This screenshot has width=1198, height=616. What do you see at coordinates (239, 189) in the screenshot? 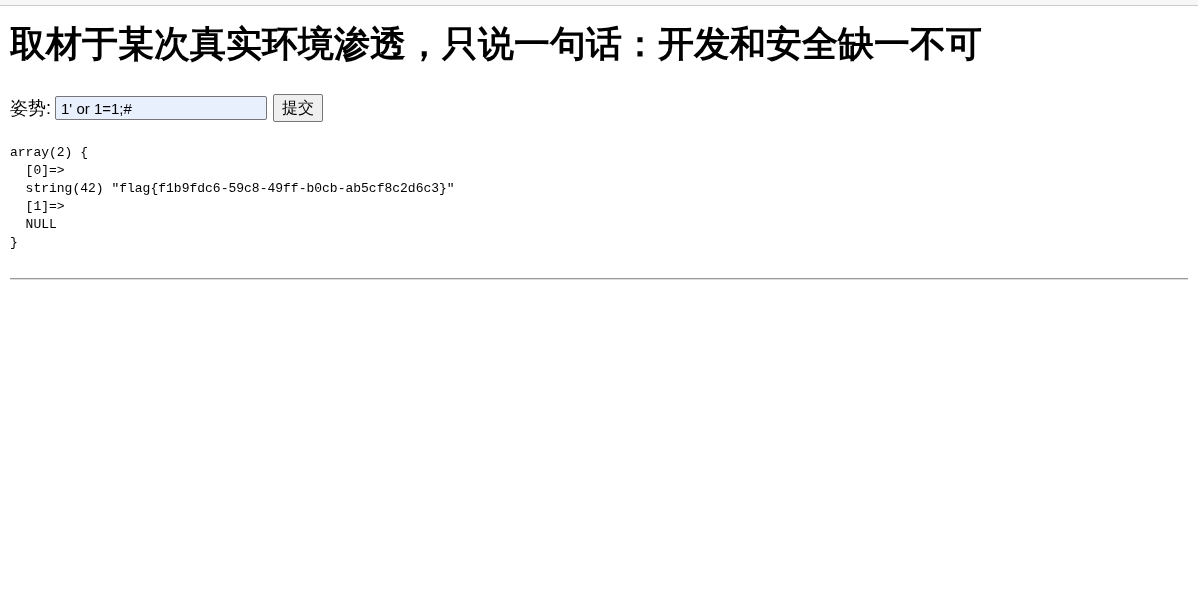
I see `code-line: string(42) "flag{f1b9fdc6-59c8-49ff-b0cb-ab5cf8c2d6c3}"` at bounding box center [239, 189].